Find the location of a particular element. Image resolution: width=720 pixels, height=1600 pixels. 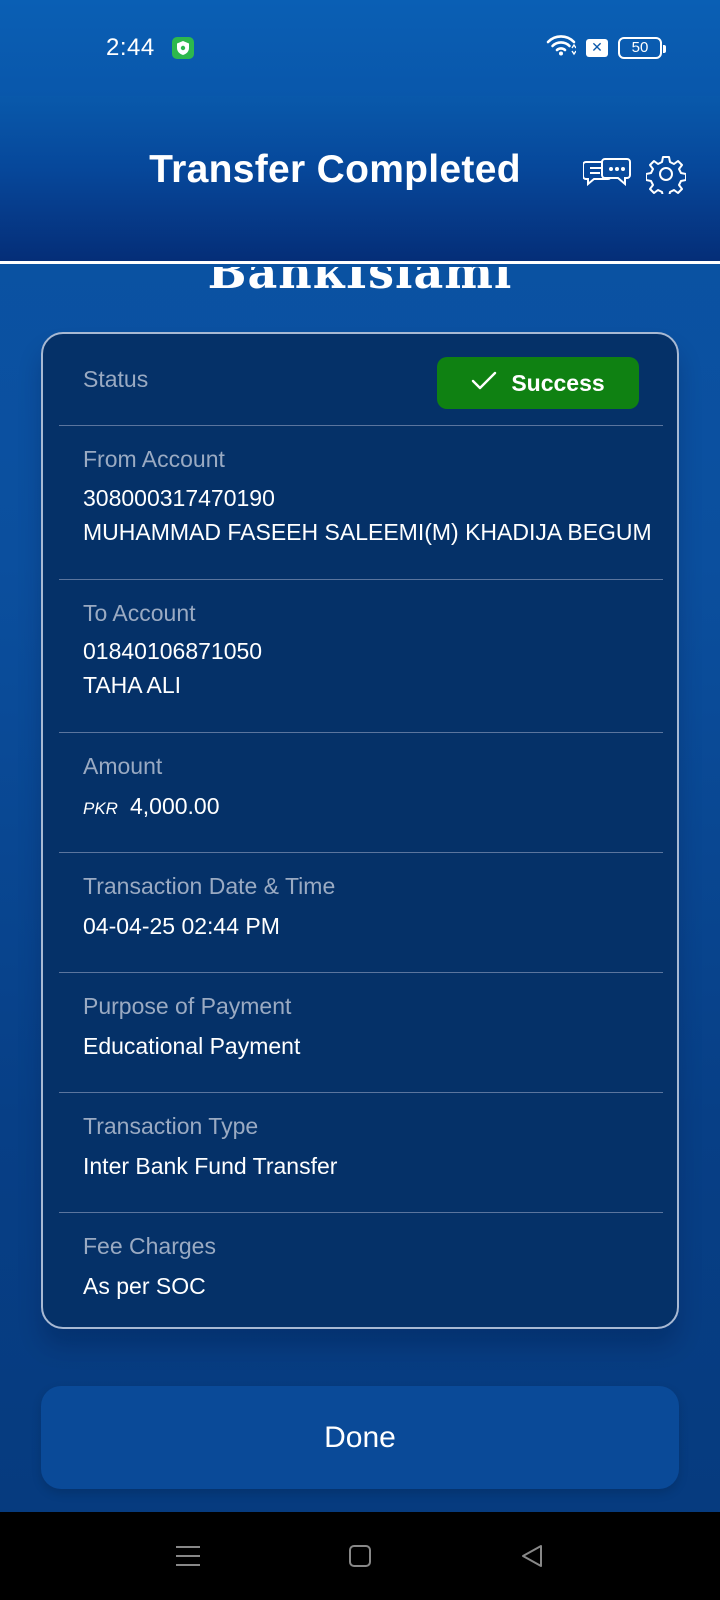

from-account-name: MUHAMMAD FASEEH SALEEMI(M) KHADIJA BEGUM is located at coordinates (367, 532).